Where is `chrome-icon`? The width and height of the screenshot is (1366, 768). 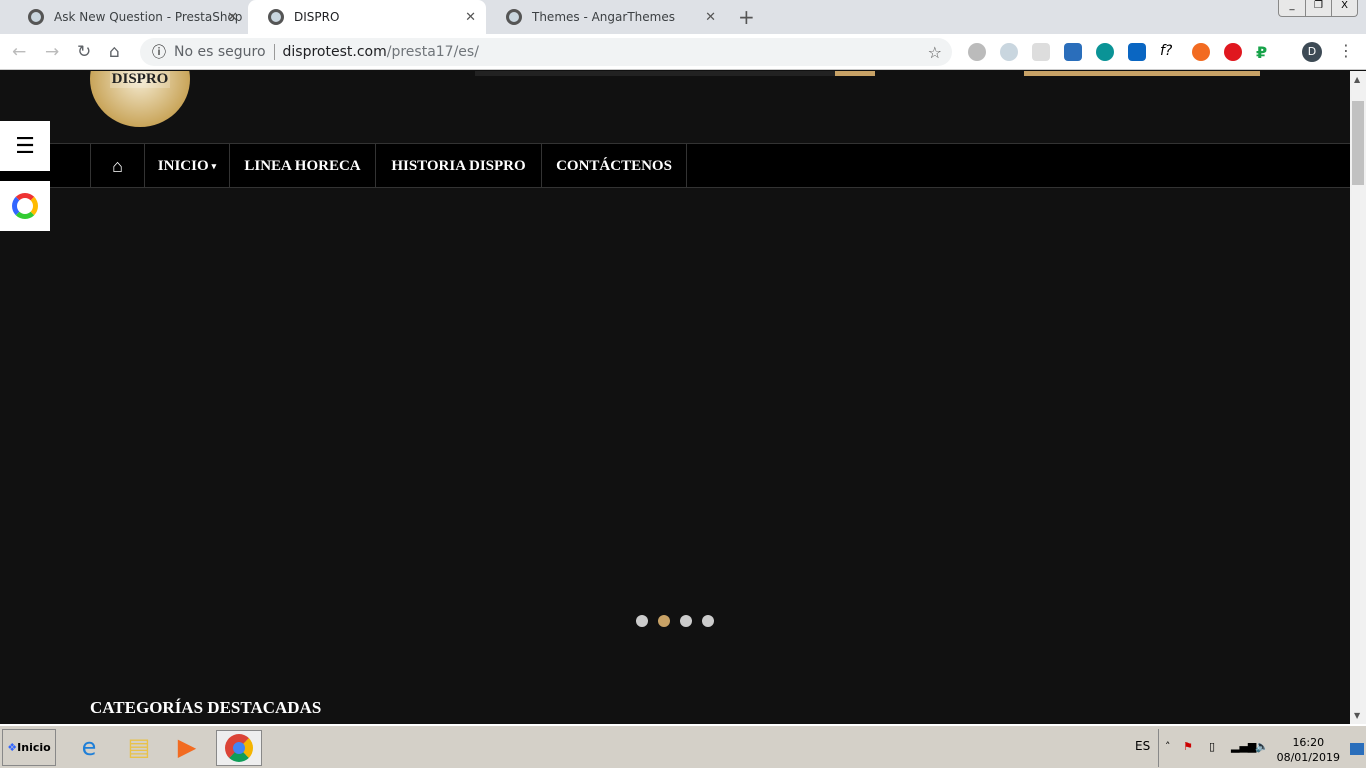 chrome-icon is located at coordinates (239, 748).